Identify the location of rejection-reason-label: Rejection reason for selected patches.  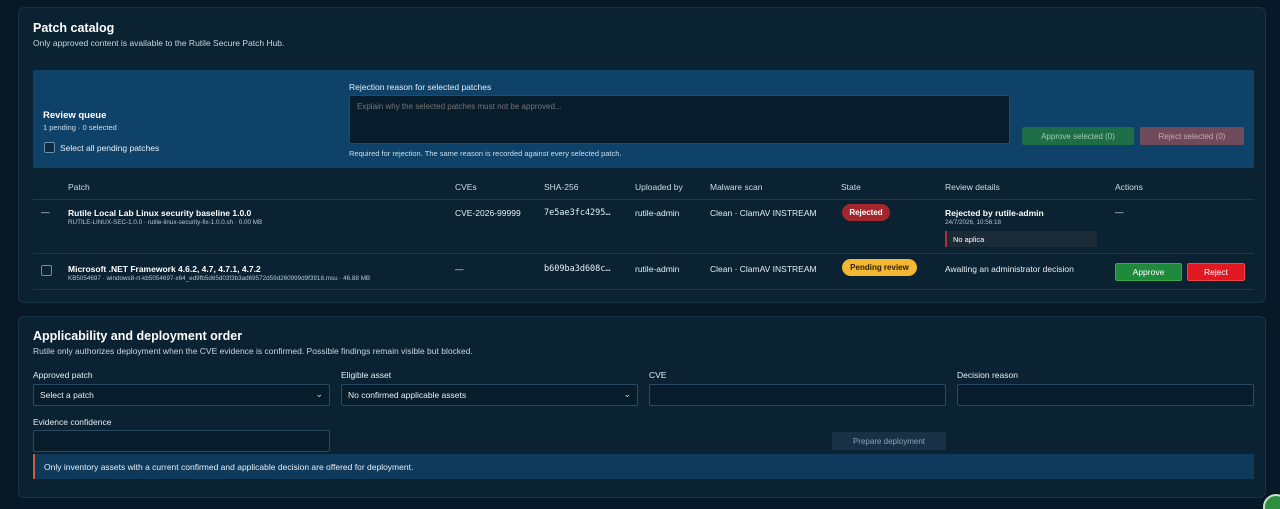
(420, 87).